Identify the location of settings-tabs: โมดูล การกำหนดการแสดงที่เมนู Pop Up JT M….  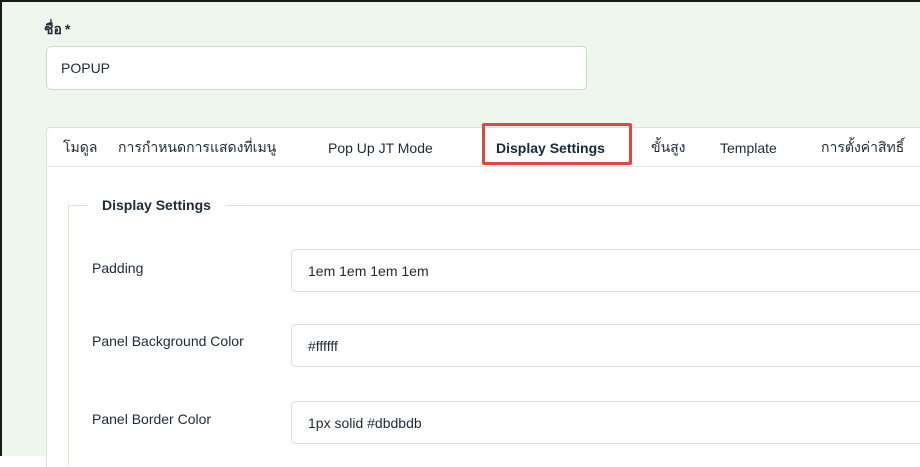
(483, 147).